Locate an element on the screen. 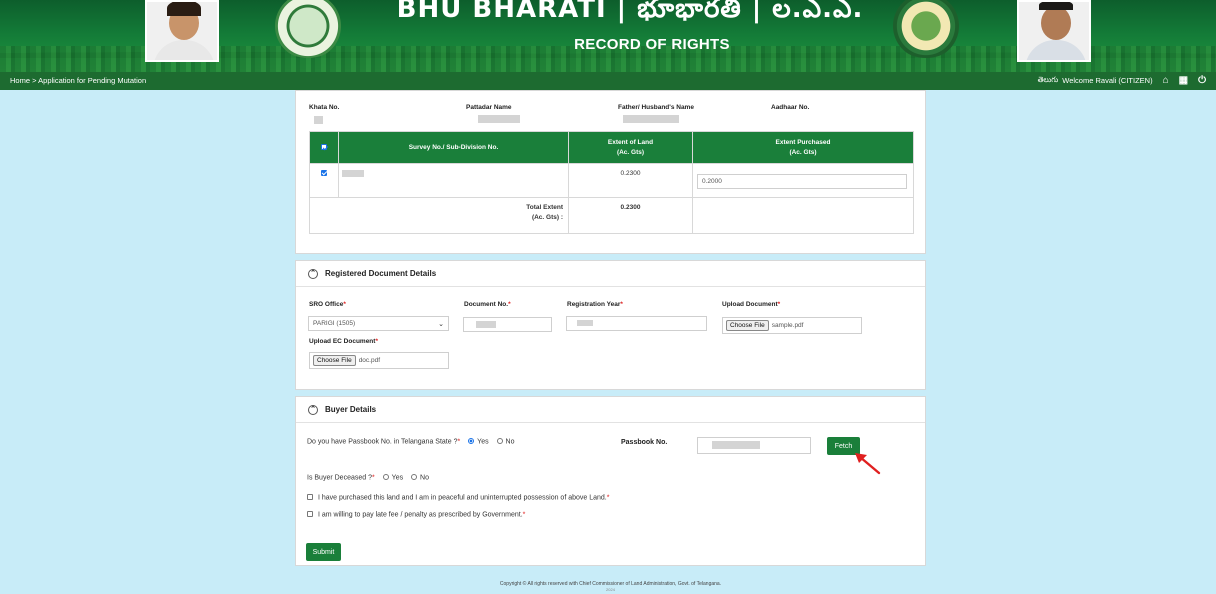 The image size is (1216, 594). passbook-no-label: No is located at coordinates (510, 441).